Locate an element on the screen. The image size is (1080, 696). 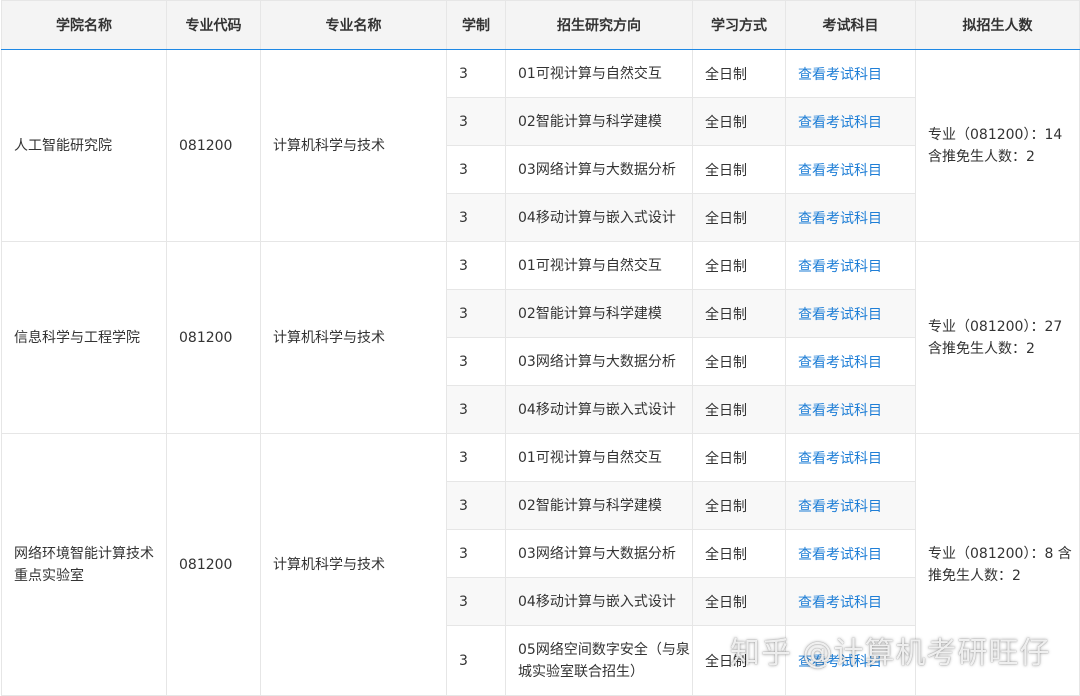
quota-cell: 专业（081200）：27 含推免生人数：2 is located at coordinates (997, 337).